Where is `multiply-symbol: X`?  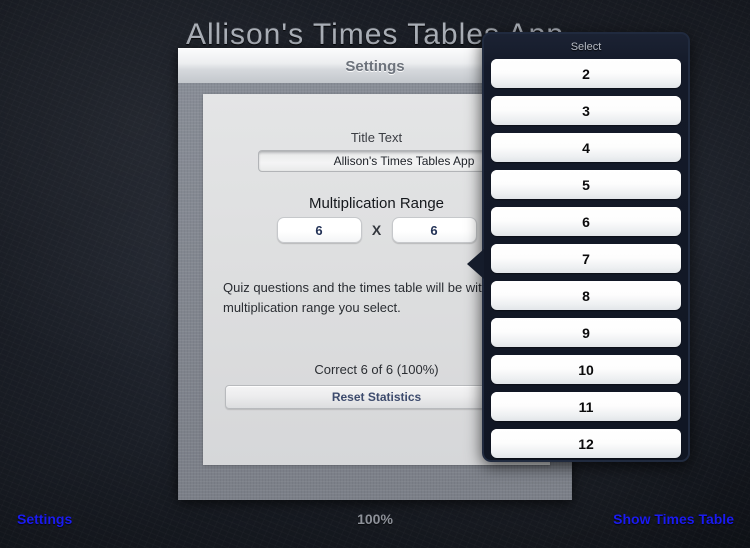
multiply-symbol: X is located at coordinates (376, 230).